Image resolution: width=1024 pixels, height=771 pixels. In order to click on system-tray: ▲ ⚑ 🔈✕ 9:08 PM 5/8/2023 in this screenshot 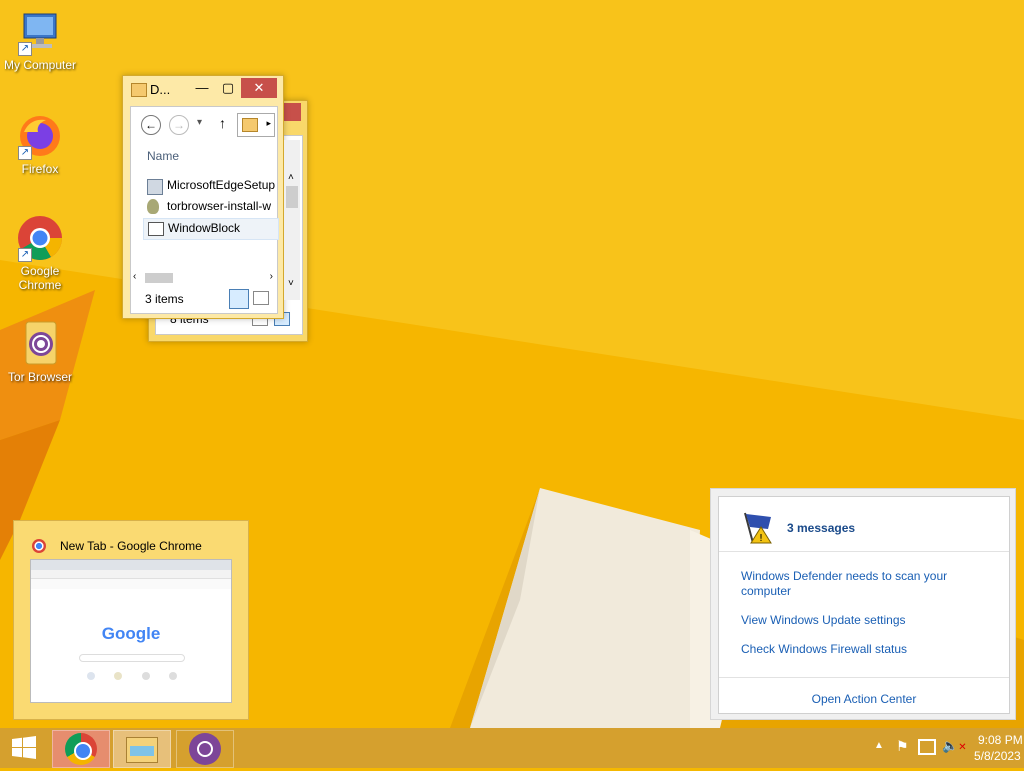, I will do `click(934, 748)`.